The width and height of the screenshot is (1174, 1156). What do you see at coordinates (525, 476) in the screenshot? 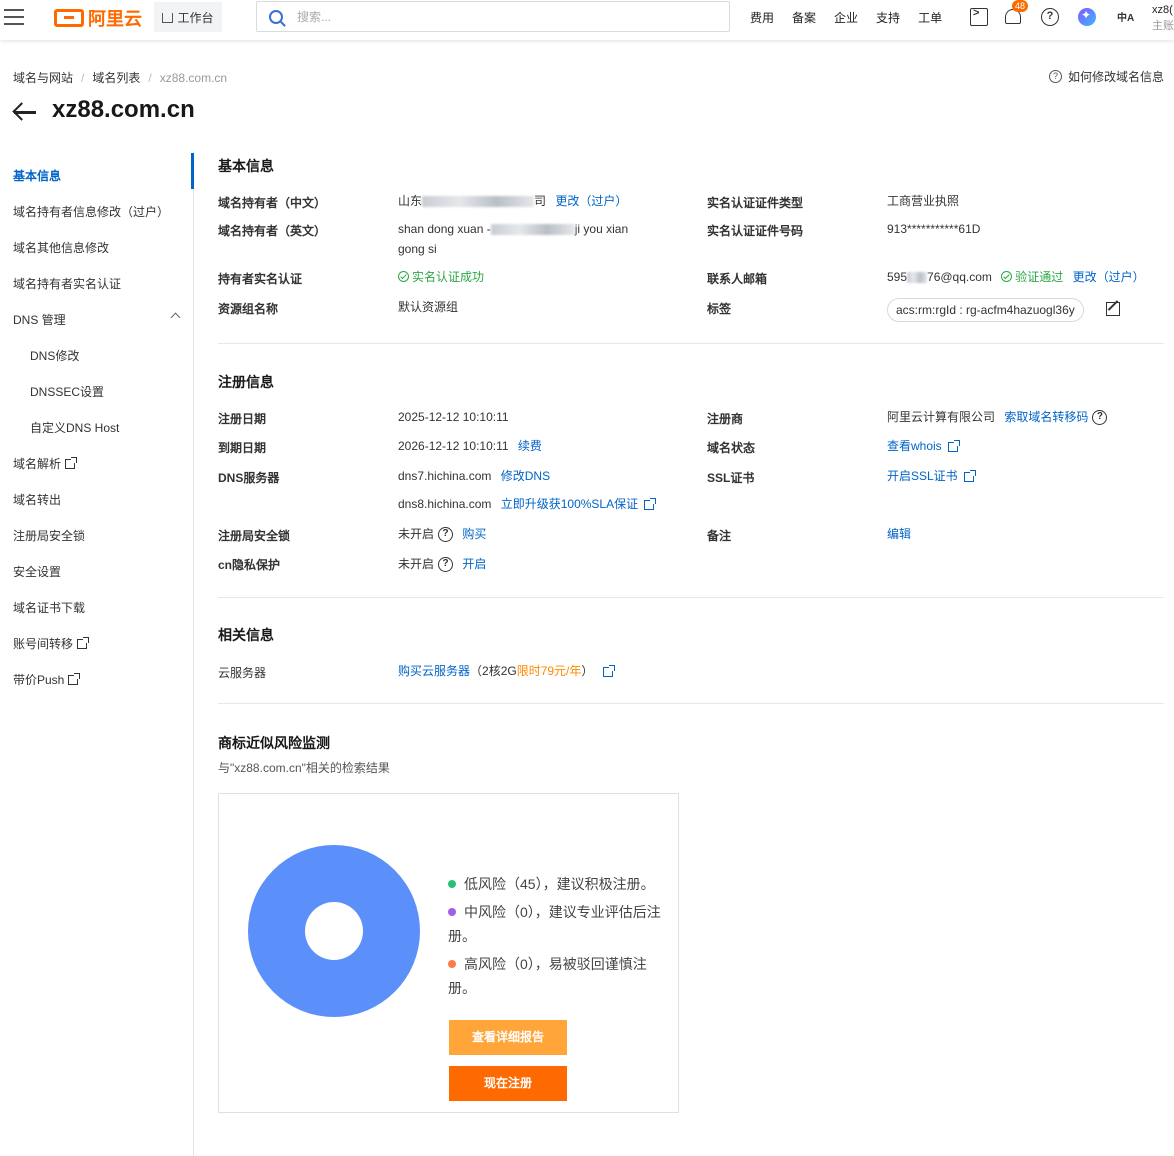
I see `modify-dns-link: 修改DNS` at bounding box center [525, 476].